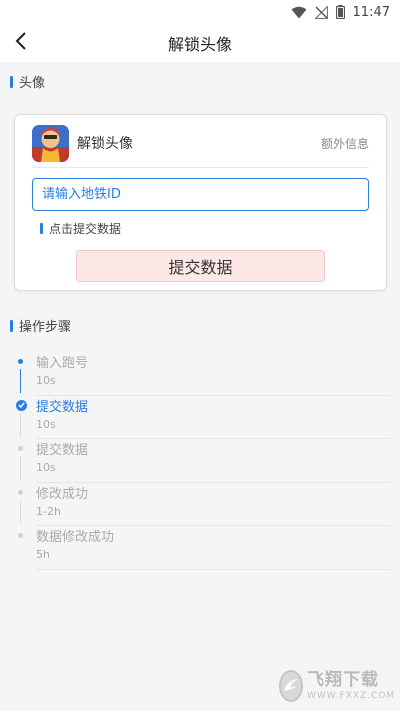 The height and width of the screenshot is (711, 400). What do you see at coordinates (41, 228) in the screenshot?
I see `hint-marker` at bounding box center [41, 228].